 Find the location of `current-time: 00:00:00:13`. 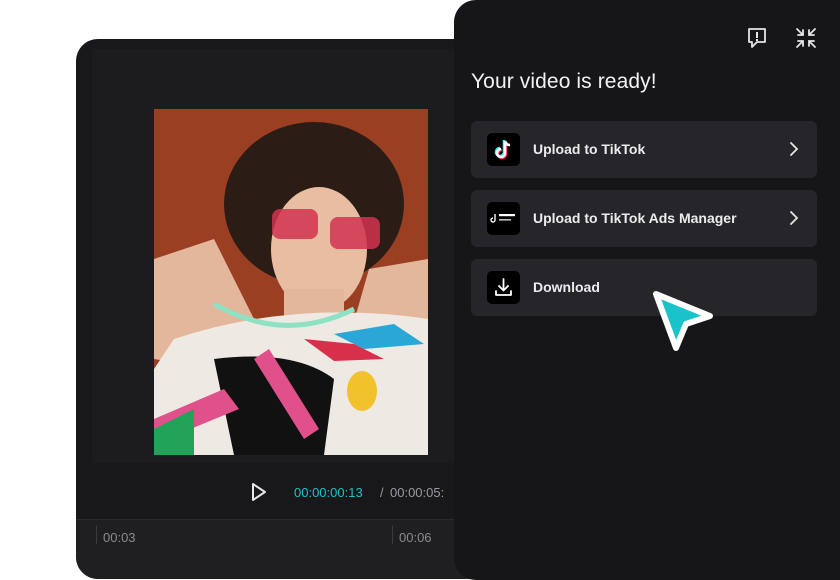

current-time: 00:00:00:13 is located at coordinates (328, 492).